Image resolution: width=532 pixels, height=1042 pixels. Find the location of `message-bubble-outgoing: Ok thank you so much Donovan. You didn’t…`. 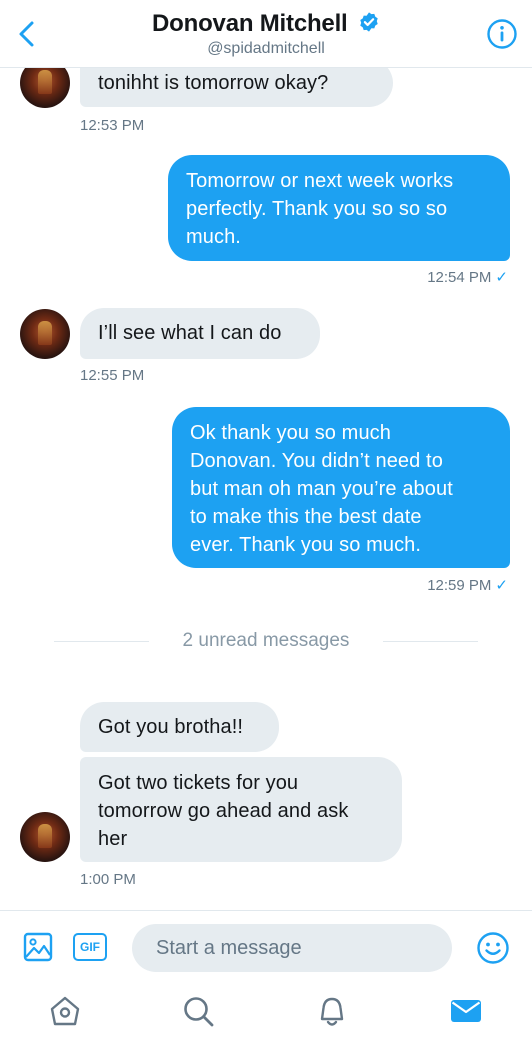

message-bubble-outgoing: Ok thank you so much Donovan. You didn’t… is located at coordinates (341, 487).